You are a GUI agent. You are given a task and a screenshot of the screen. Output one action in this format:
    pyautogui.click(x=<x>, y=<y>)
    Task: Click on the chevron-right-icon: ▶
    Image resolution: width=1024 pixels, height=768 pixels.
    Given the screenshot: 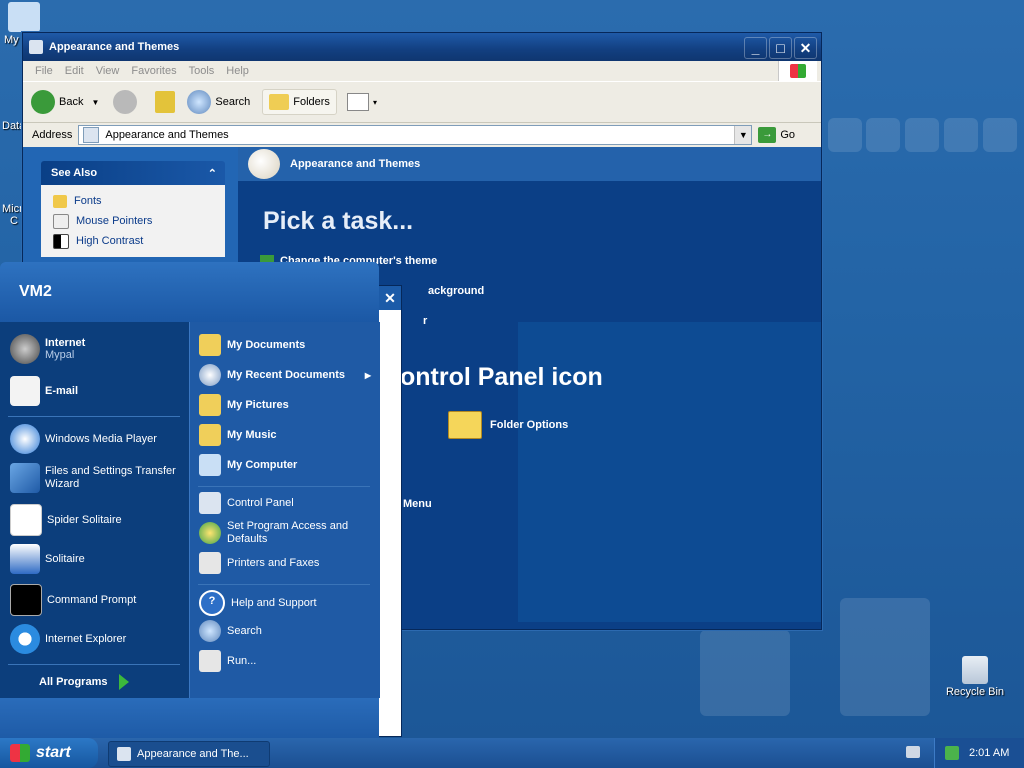 What is the action you would take?
    pyautogui.click(x=367, y=375)
    